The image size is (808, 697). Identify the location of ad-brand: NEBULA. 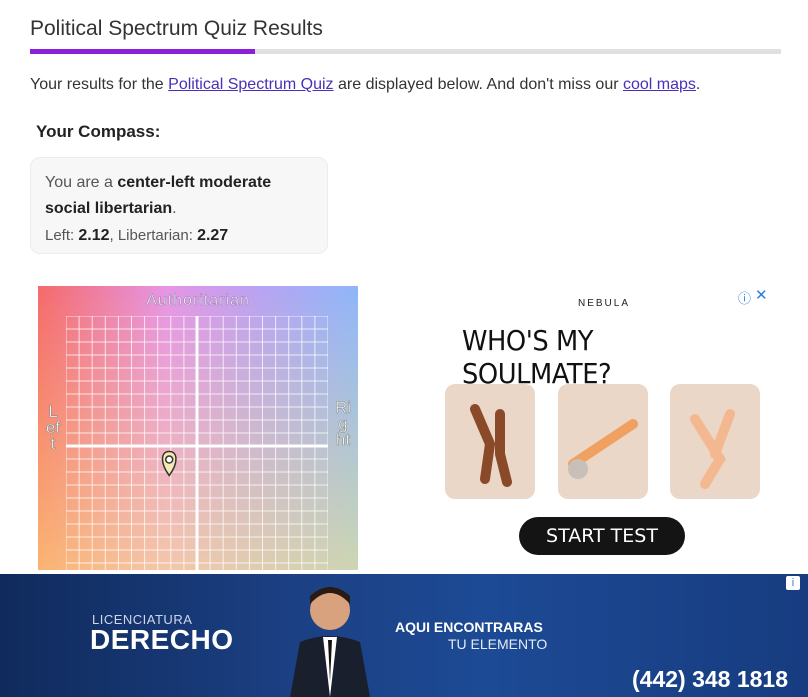
(604, 303).